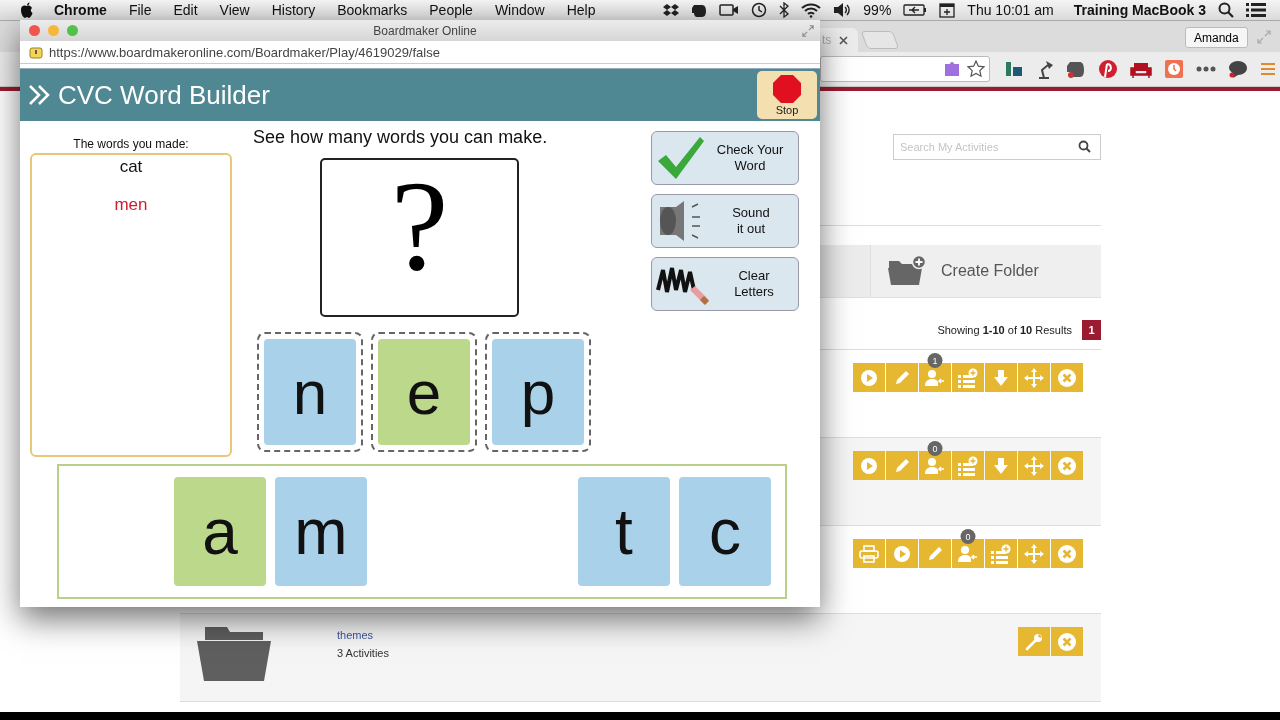  What do you see at coordinates (372, 10) in the screenshot?
I see `menu-item: Bookmarks` at bounding box center [372, 10].